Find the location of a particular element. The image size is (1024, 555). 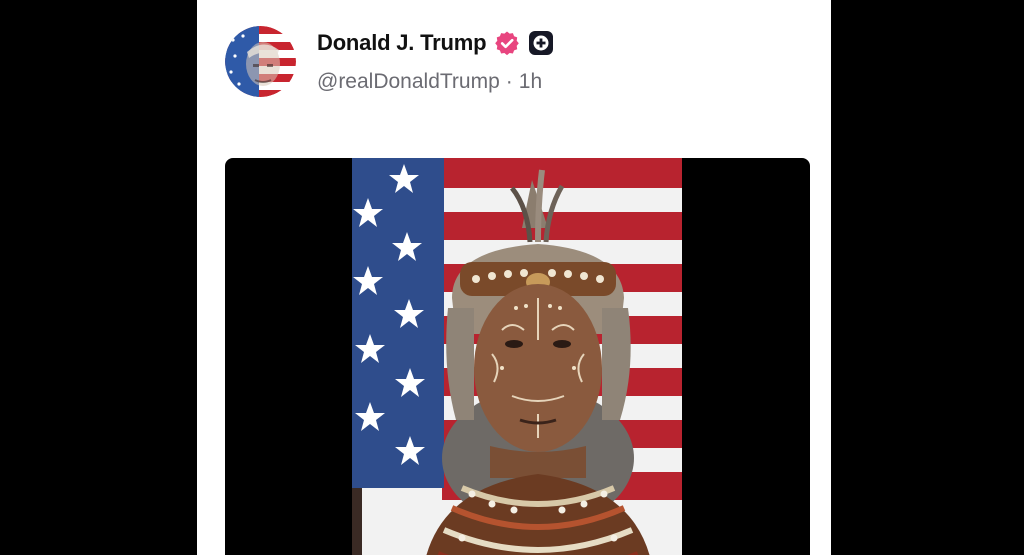

author-handle-row: @realDonaldTrump · 1h is located at coordinates (429, 82).